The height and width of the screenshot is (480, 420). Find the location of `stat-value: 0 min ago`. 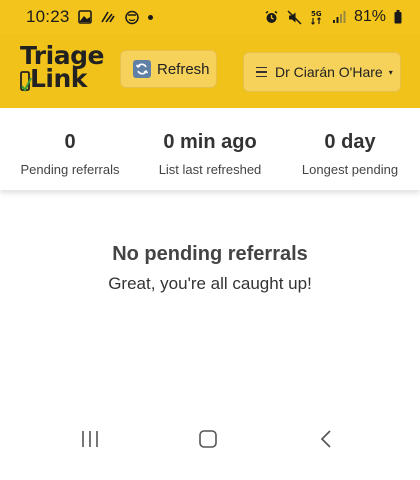

stat-value: 0 min ago is located at coordinates (210, 142).